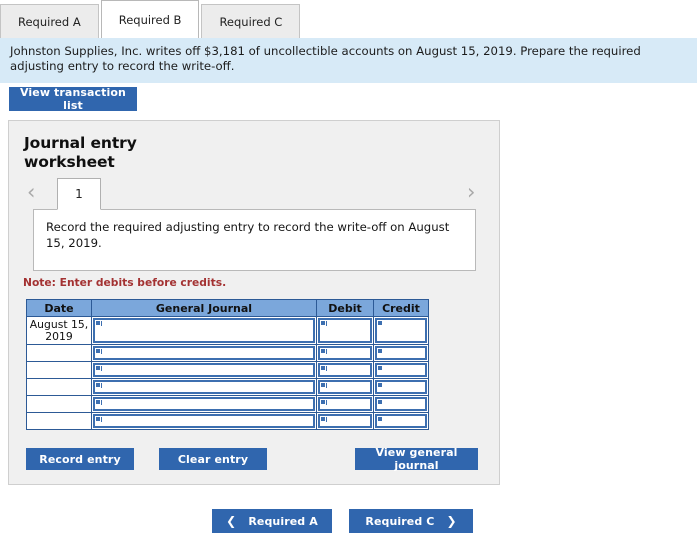 Image resolution: width=697 pixels, height=539 pixels. What do you see at coordinates (255, 194) in the screenshot?
I see `worksheet-pager: ‹ 1 ›` at bounding box center [255, 194].